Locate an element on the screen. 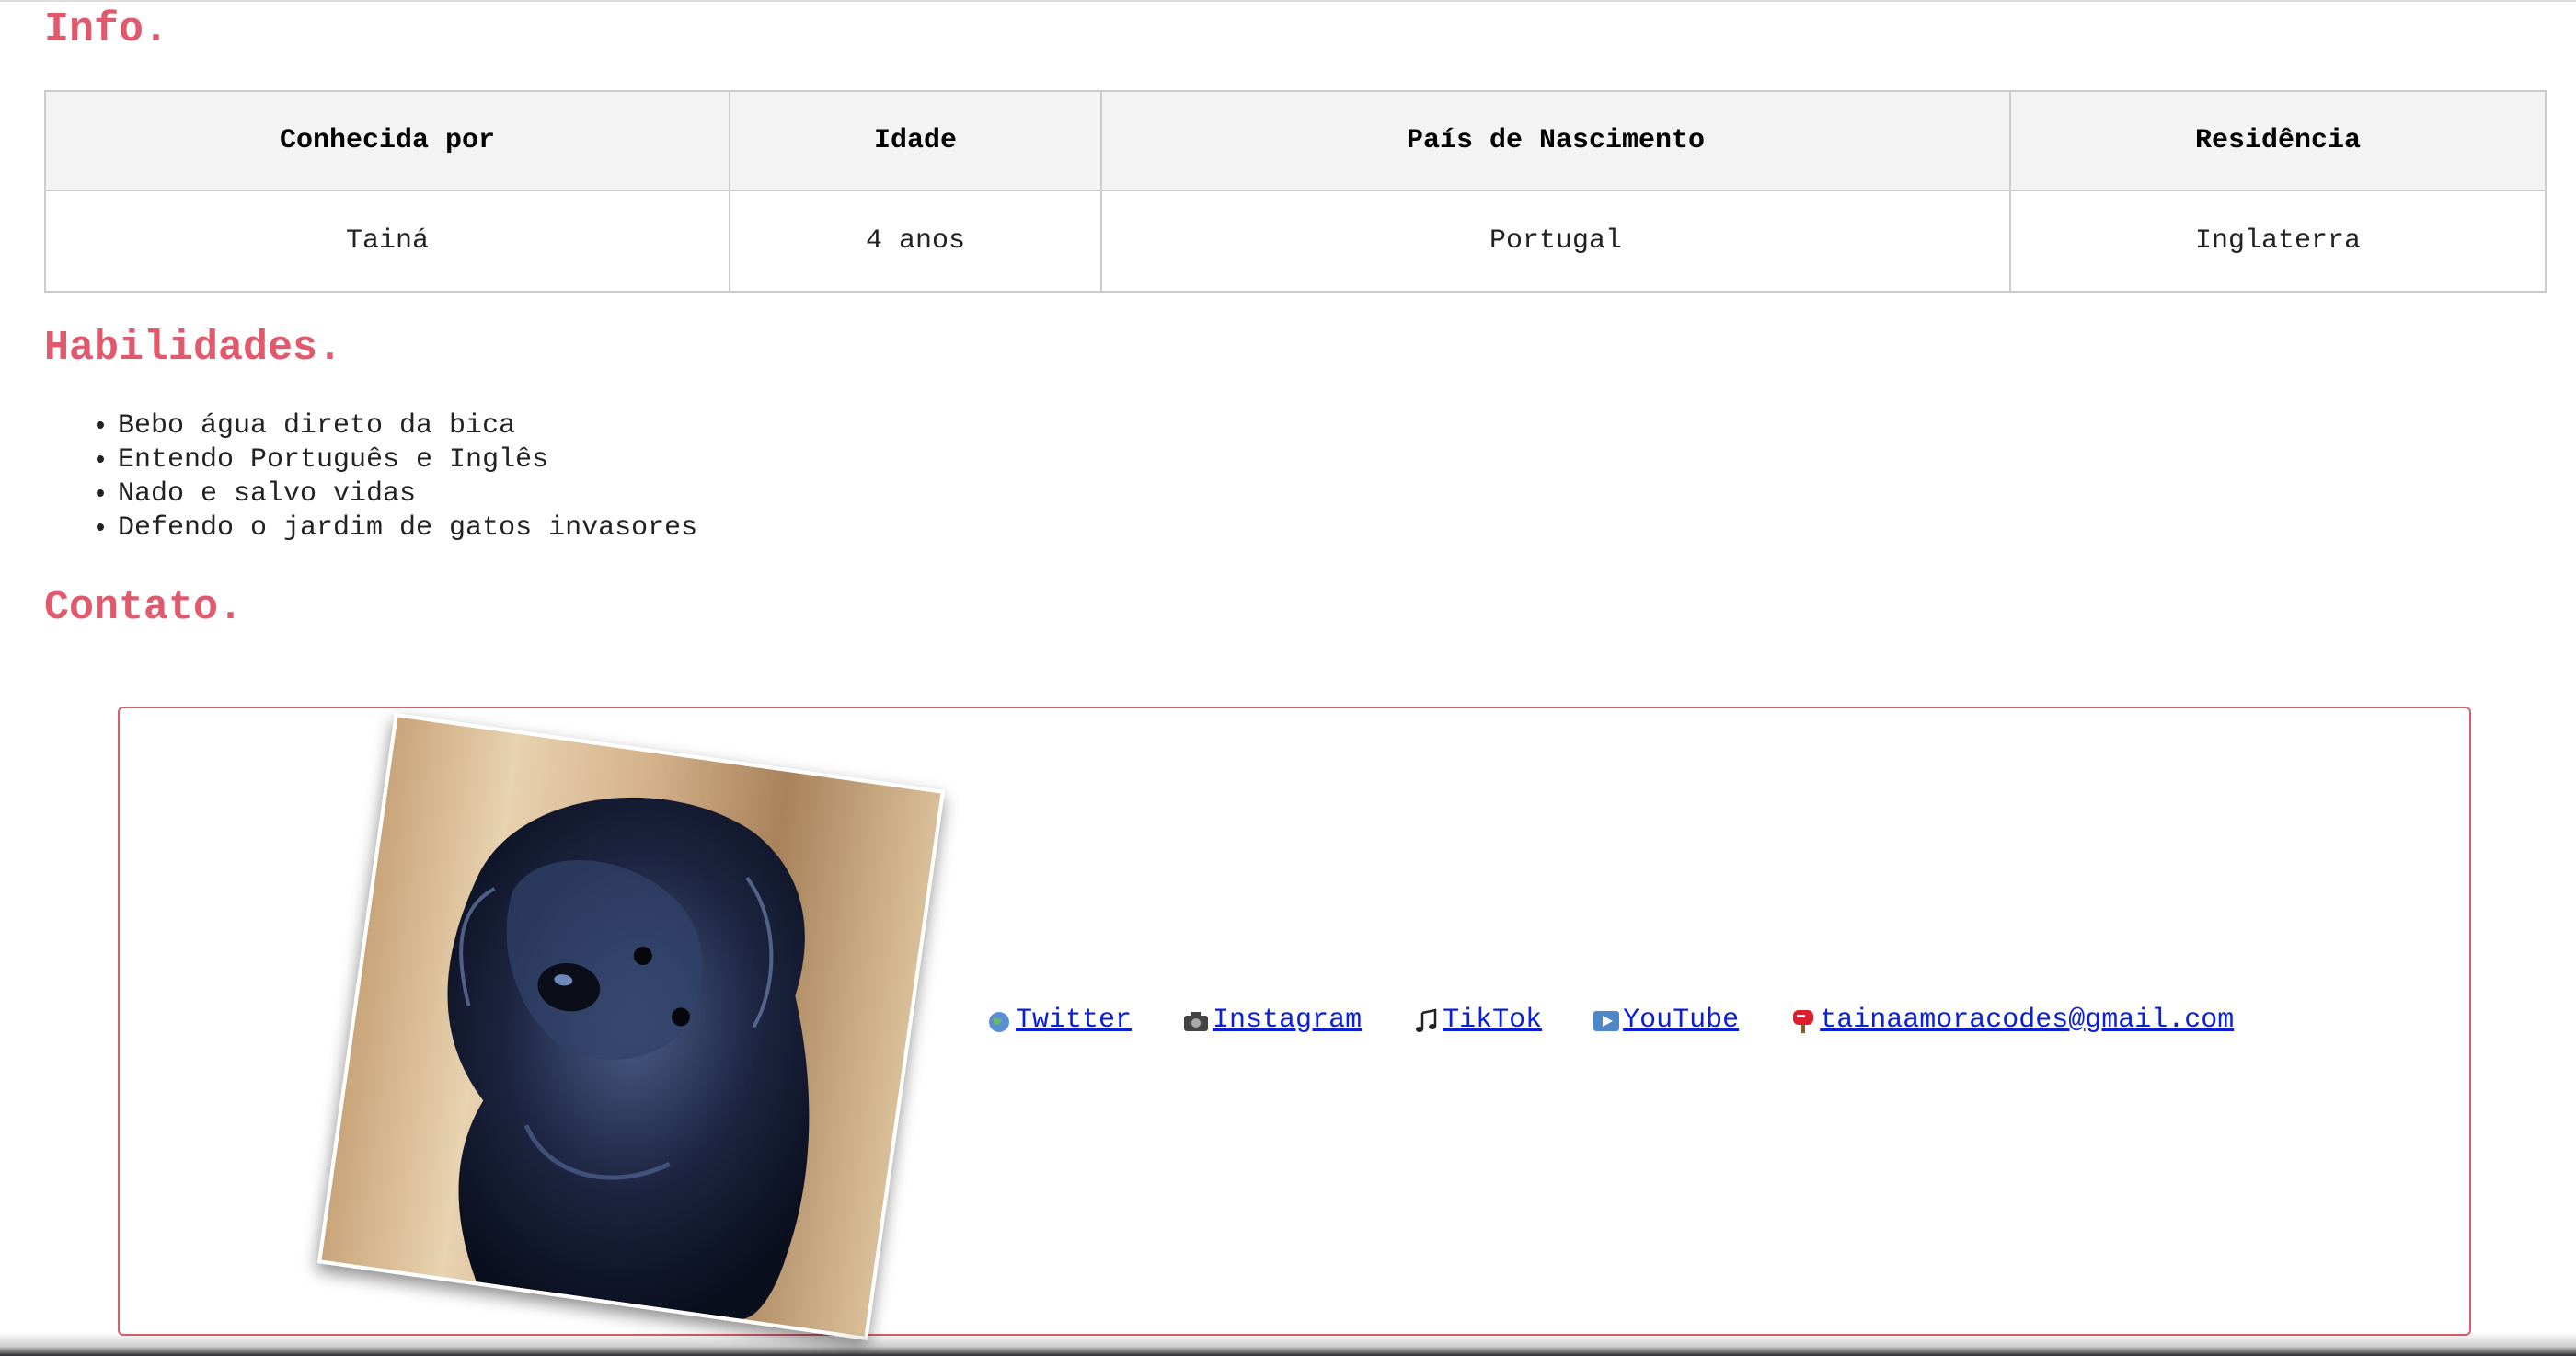 This screenshot has width=2576, height=1356. instagram-label: Instagram is located at coordinates (1288, 1020).